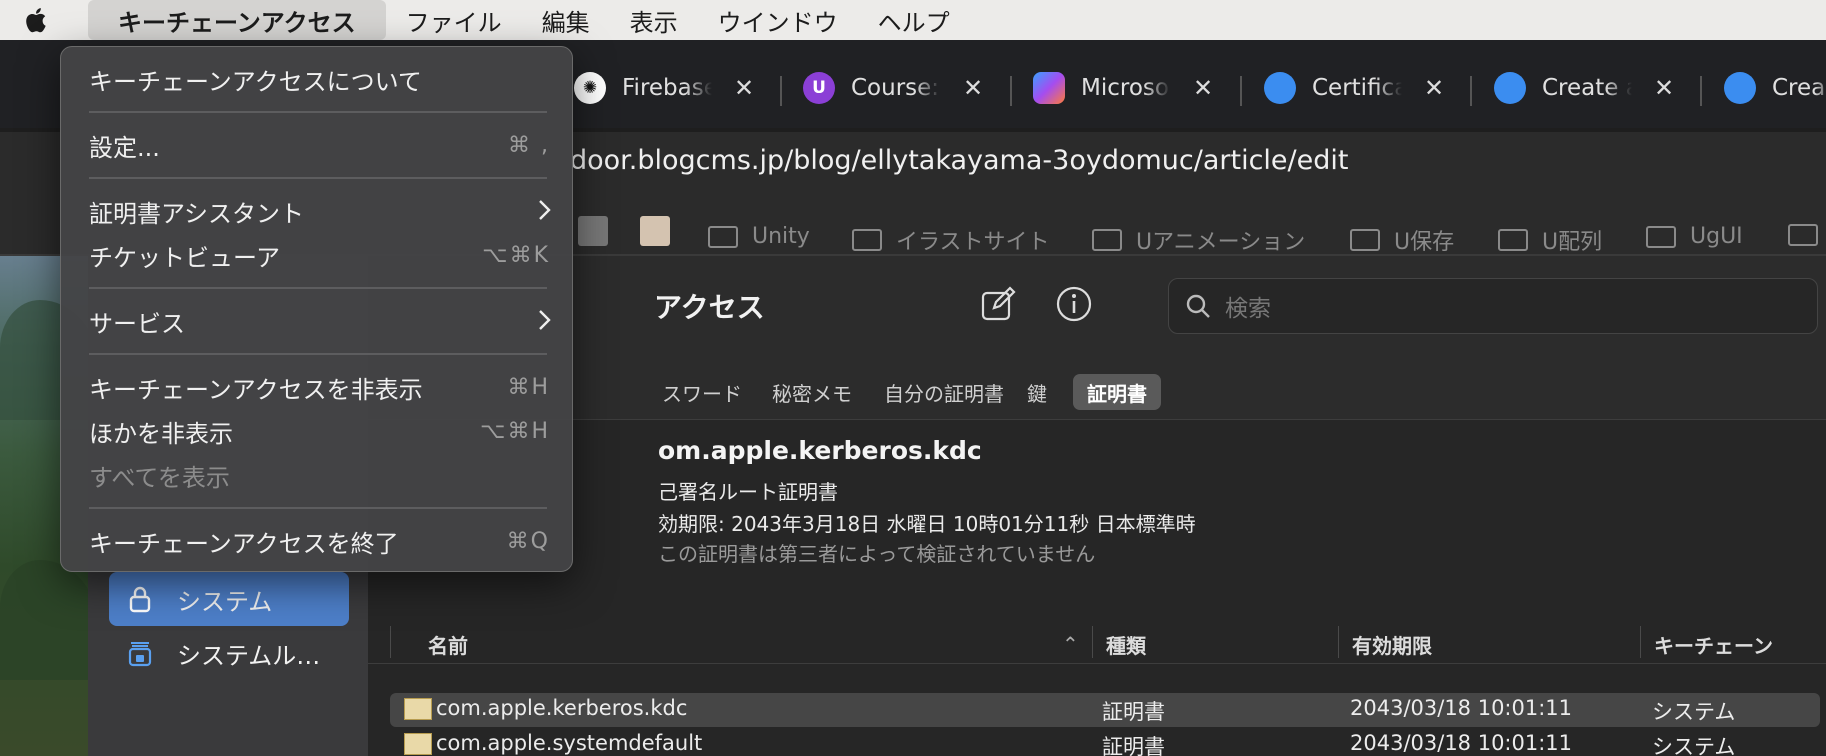 Image resolution: width=1826 pixels, height=756 pixels. Describe the element at coordinates (448, 644) in the screenshot. I see `column-name: 名前` at that location.